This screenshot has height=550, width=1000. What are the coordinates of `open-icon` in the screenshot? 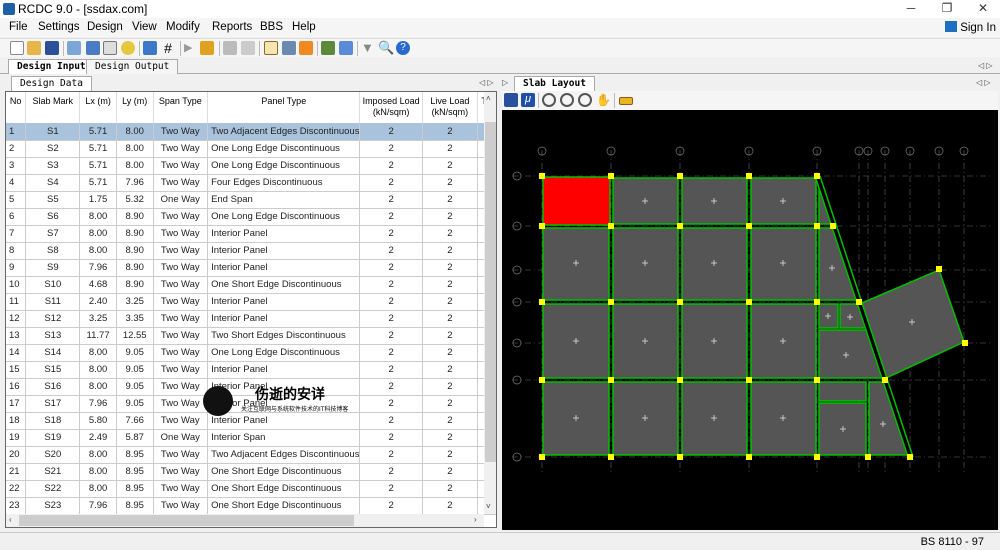 It's located at (34, 48).